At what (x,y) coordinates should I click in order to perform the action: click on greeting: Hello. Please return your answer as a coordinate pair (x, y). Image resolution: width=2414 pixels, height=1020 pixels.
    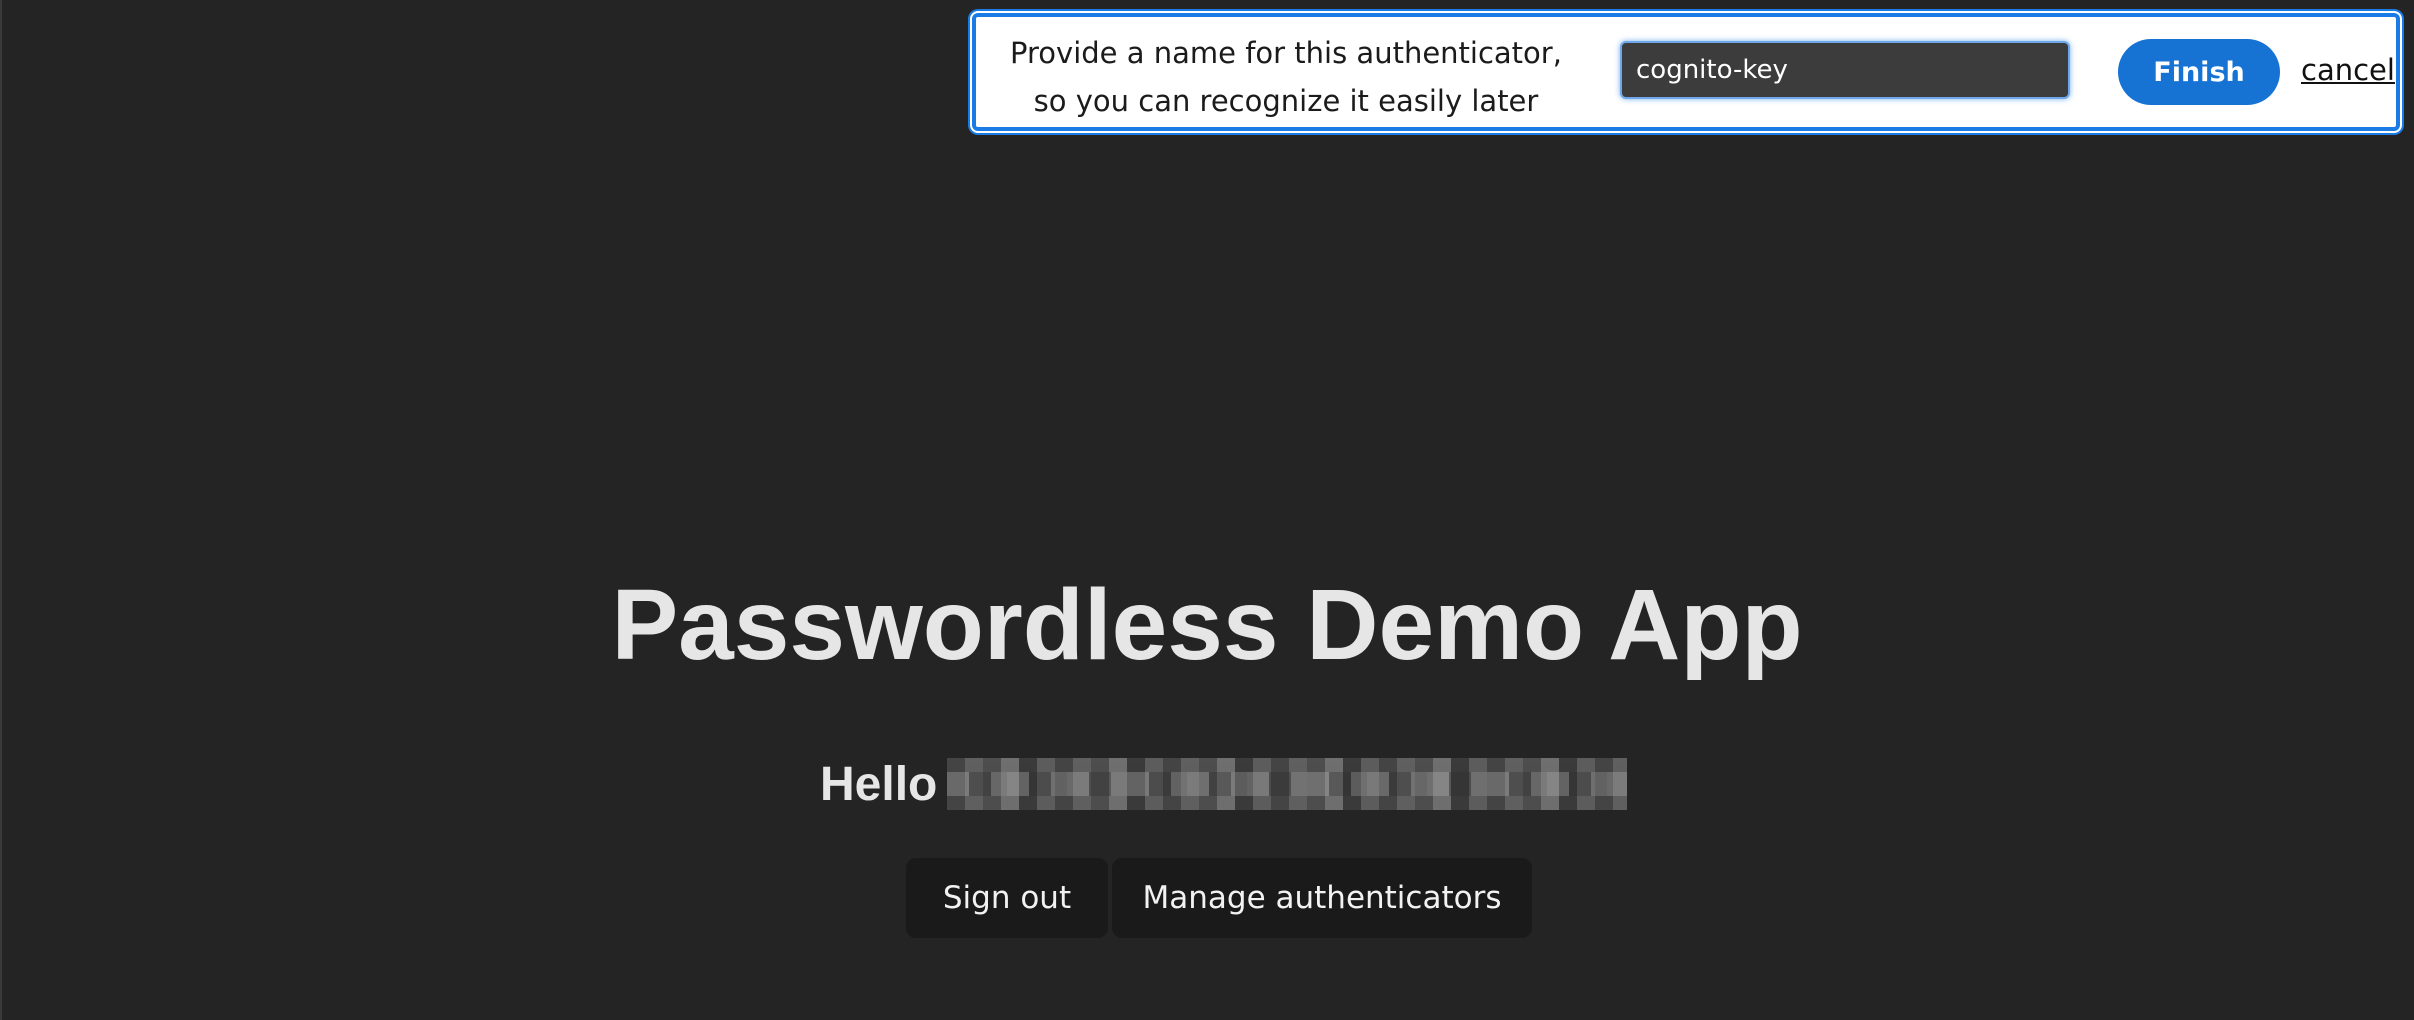
    Looking at the image, I should click on (1224, 784).